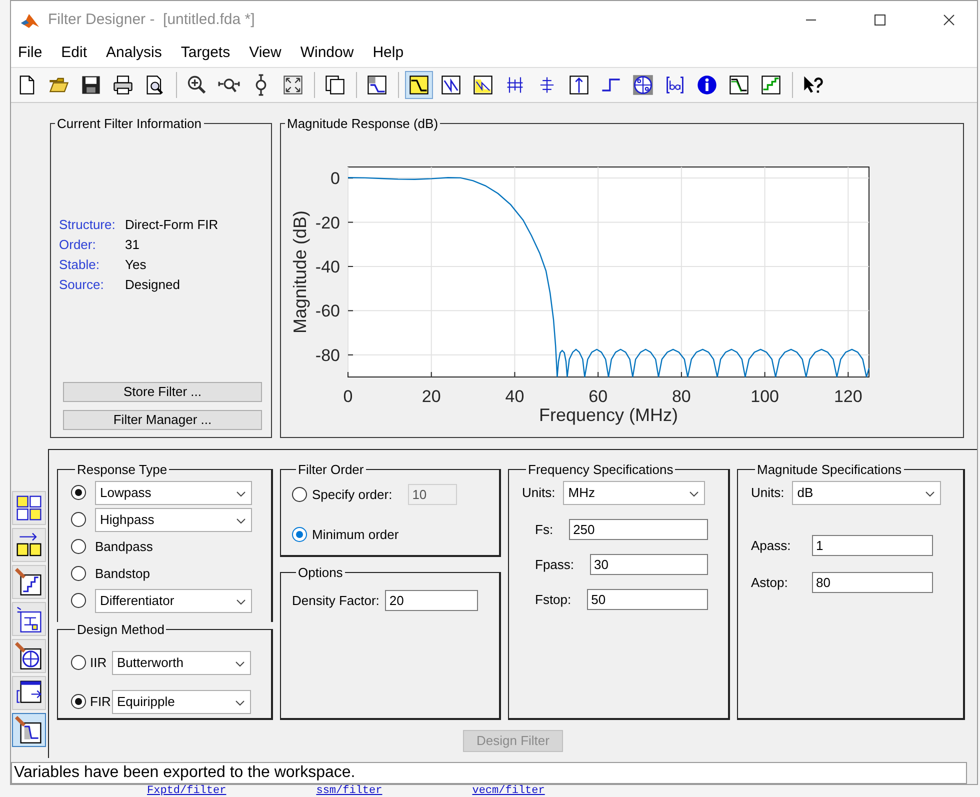 Image resolution: width=980 pixels, height=797 pixels. I want to click on option-label: Bandstop, so click(122, 574).